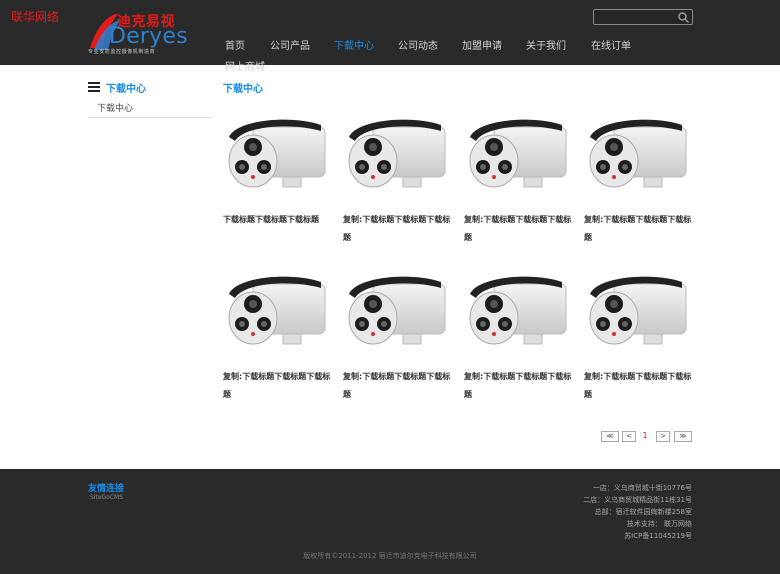 The image size is (780, 574). What do you see at coordinates (659, 524) in the screenshot?
I see `tech-support-line: 技术支持： 联万网络` at bounding box center [659, 524].